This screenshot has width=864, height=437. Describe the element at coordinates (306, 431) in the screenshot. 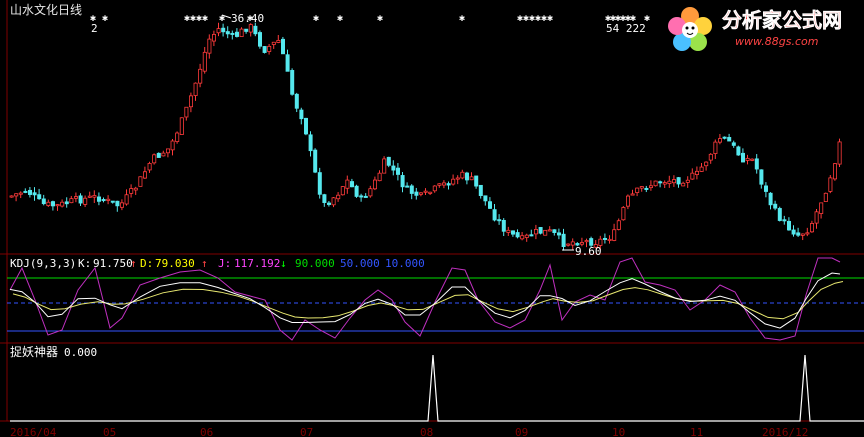

I see `x-tick-label: 07` at that location.